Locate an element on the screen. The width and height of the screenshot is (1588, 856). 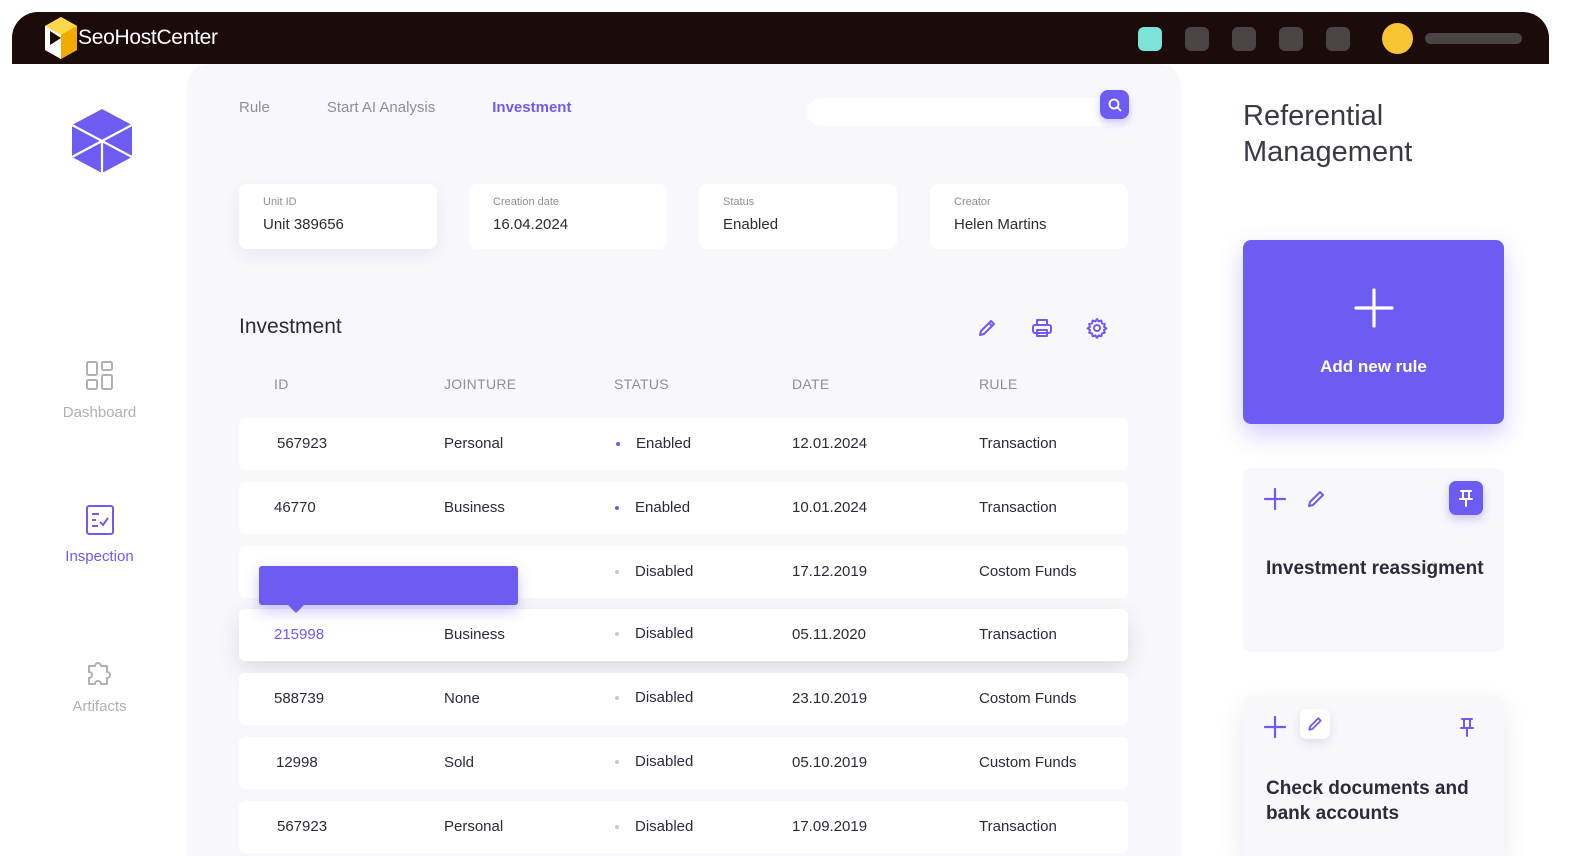
info-value: Unit 389656 is located at coordinates (303, 224).